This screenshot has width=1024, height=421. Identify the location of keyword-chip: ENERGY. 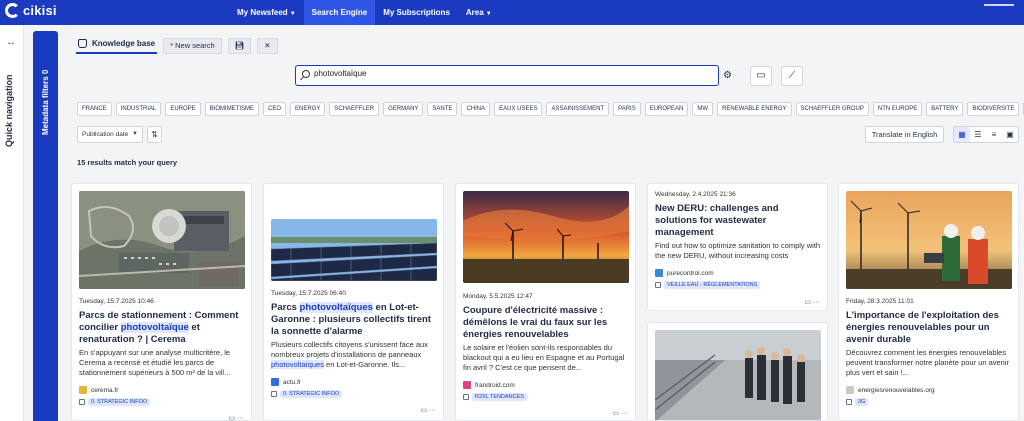
(308, 109).